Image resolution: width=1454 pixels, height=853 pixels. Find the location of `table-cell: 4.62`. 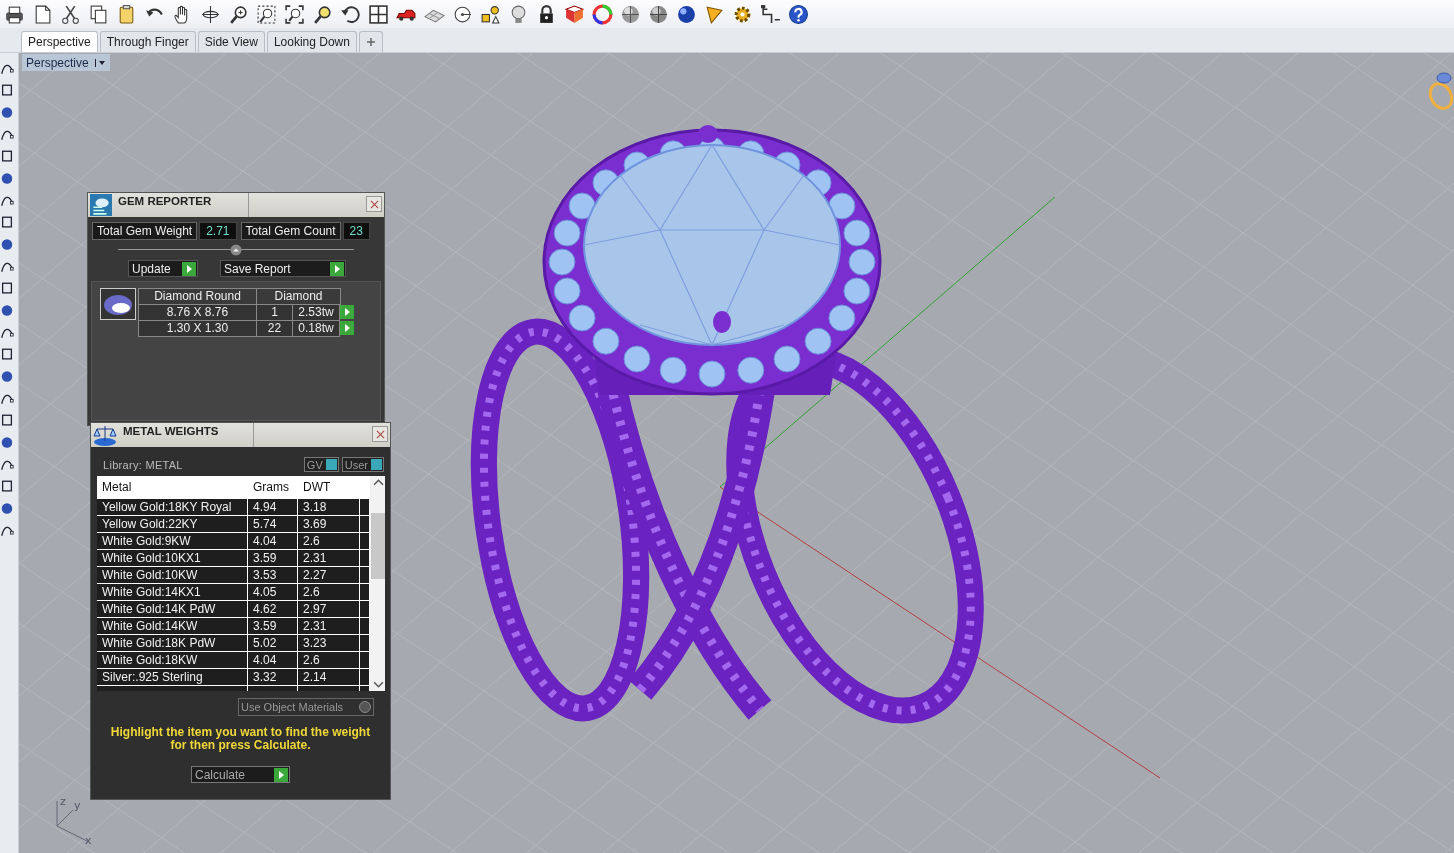

table-cell: 4.62 is located at coordinates (273, 609).